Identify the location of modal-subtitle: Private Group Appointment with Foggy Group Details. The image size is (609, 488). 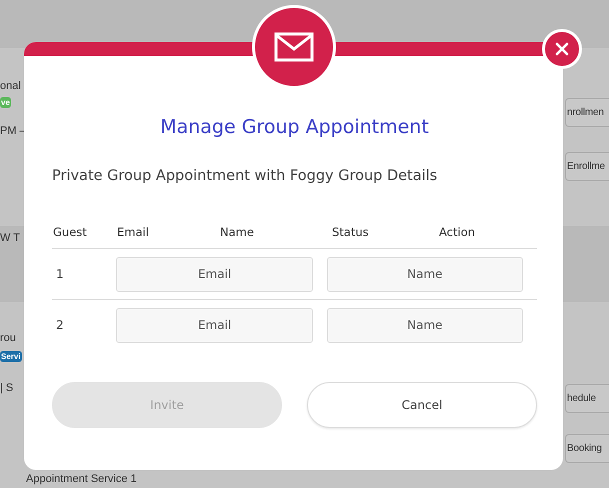
(245, 176).